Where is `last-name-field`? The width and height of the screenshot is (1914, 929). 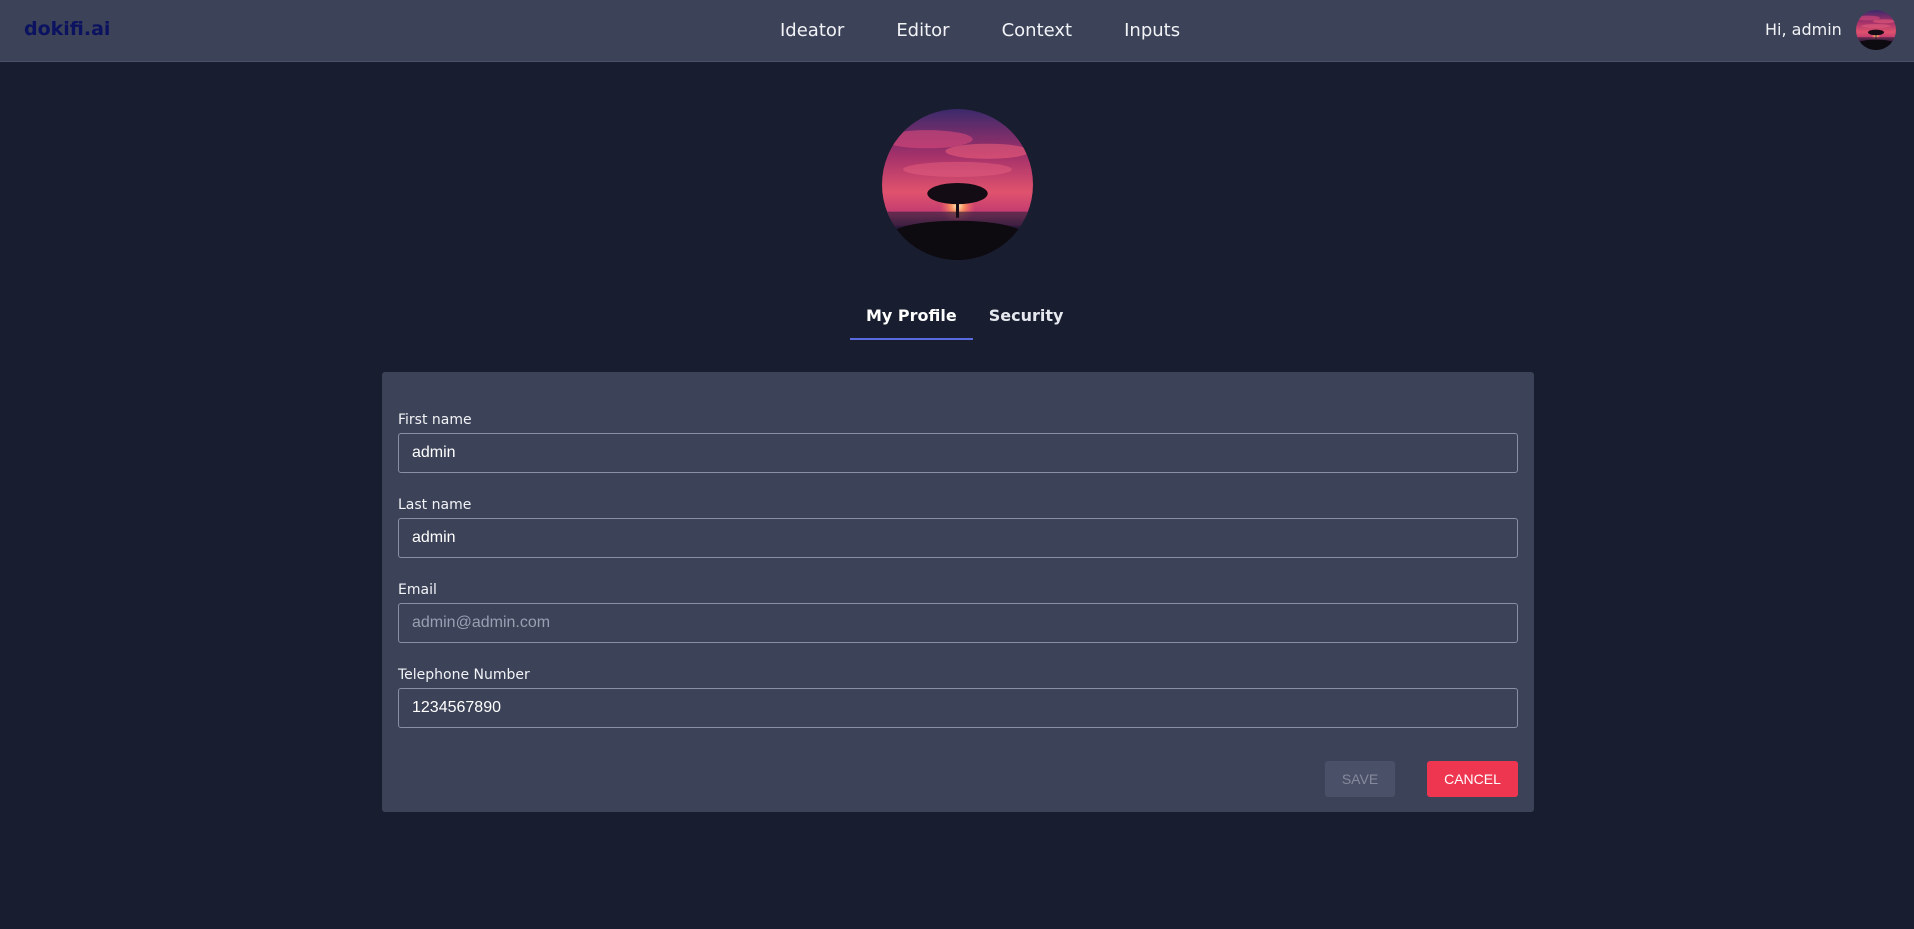 last-name-field is located at coordinates (958, 538).